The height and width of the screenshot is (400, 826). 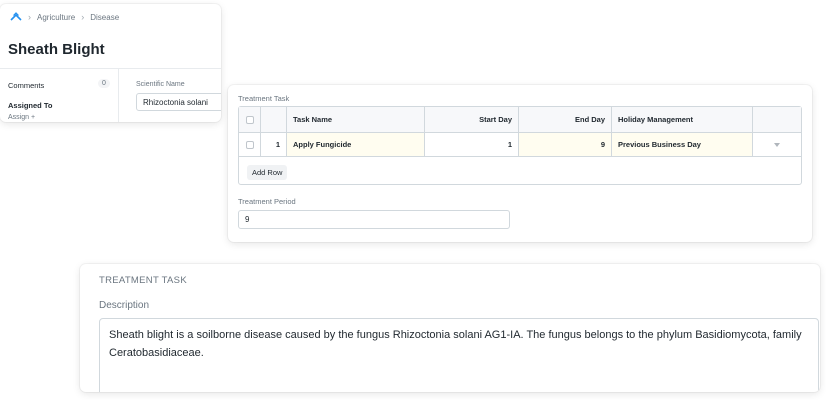 I want to click on start-day-cell: 1, so click(x=472, y=144).